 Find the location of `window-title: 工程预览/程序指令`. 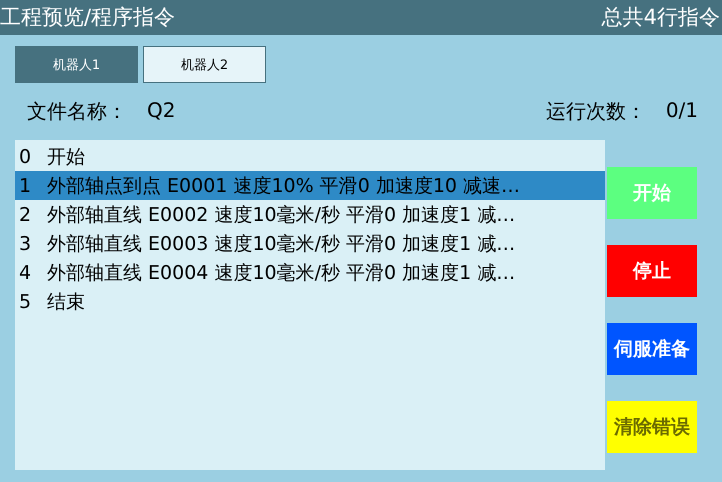

window-title: 工程预览/程序指令 is located at coordinates (88, 17).